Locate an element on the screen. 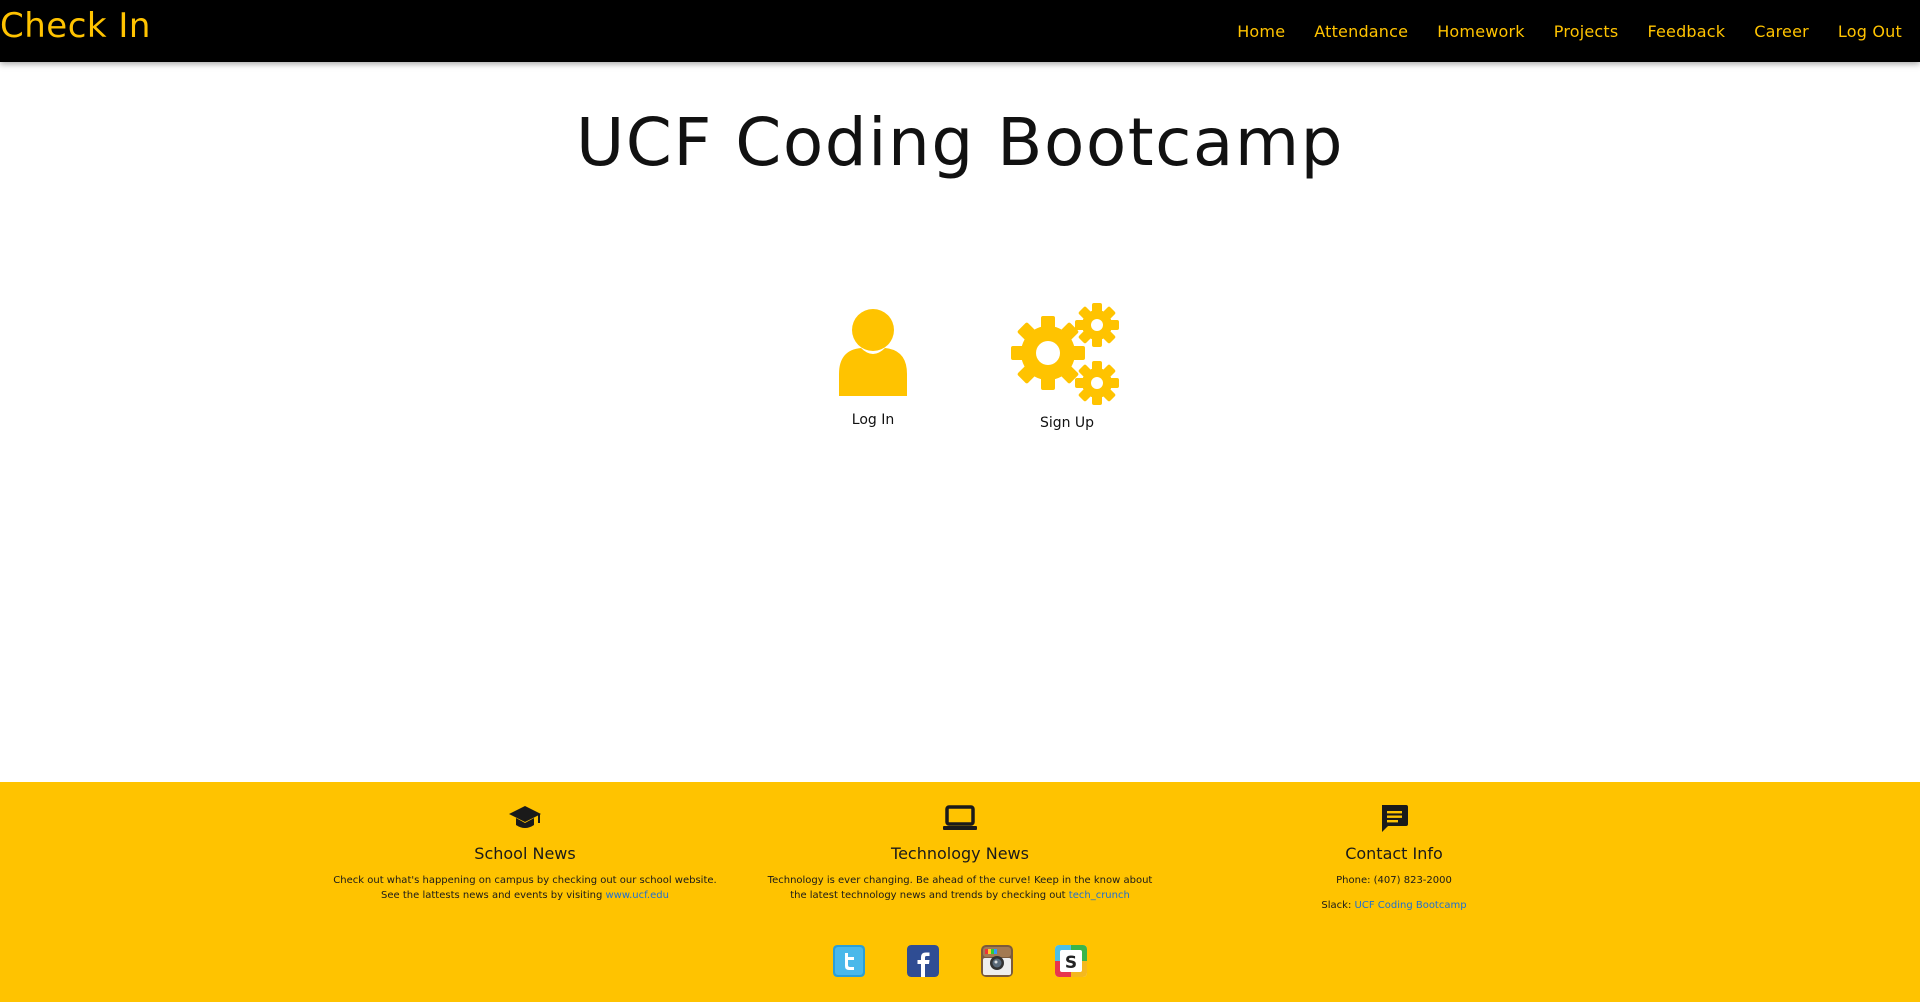 The width and height of the screenshot is (1920, 1002). nav-item-career: Career is located at coordinates (1781, 31).